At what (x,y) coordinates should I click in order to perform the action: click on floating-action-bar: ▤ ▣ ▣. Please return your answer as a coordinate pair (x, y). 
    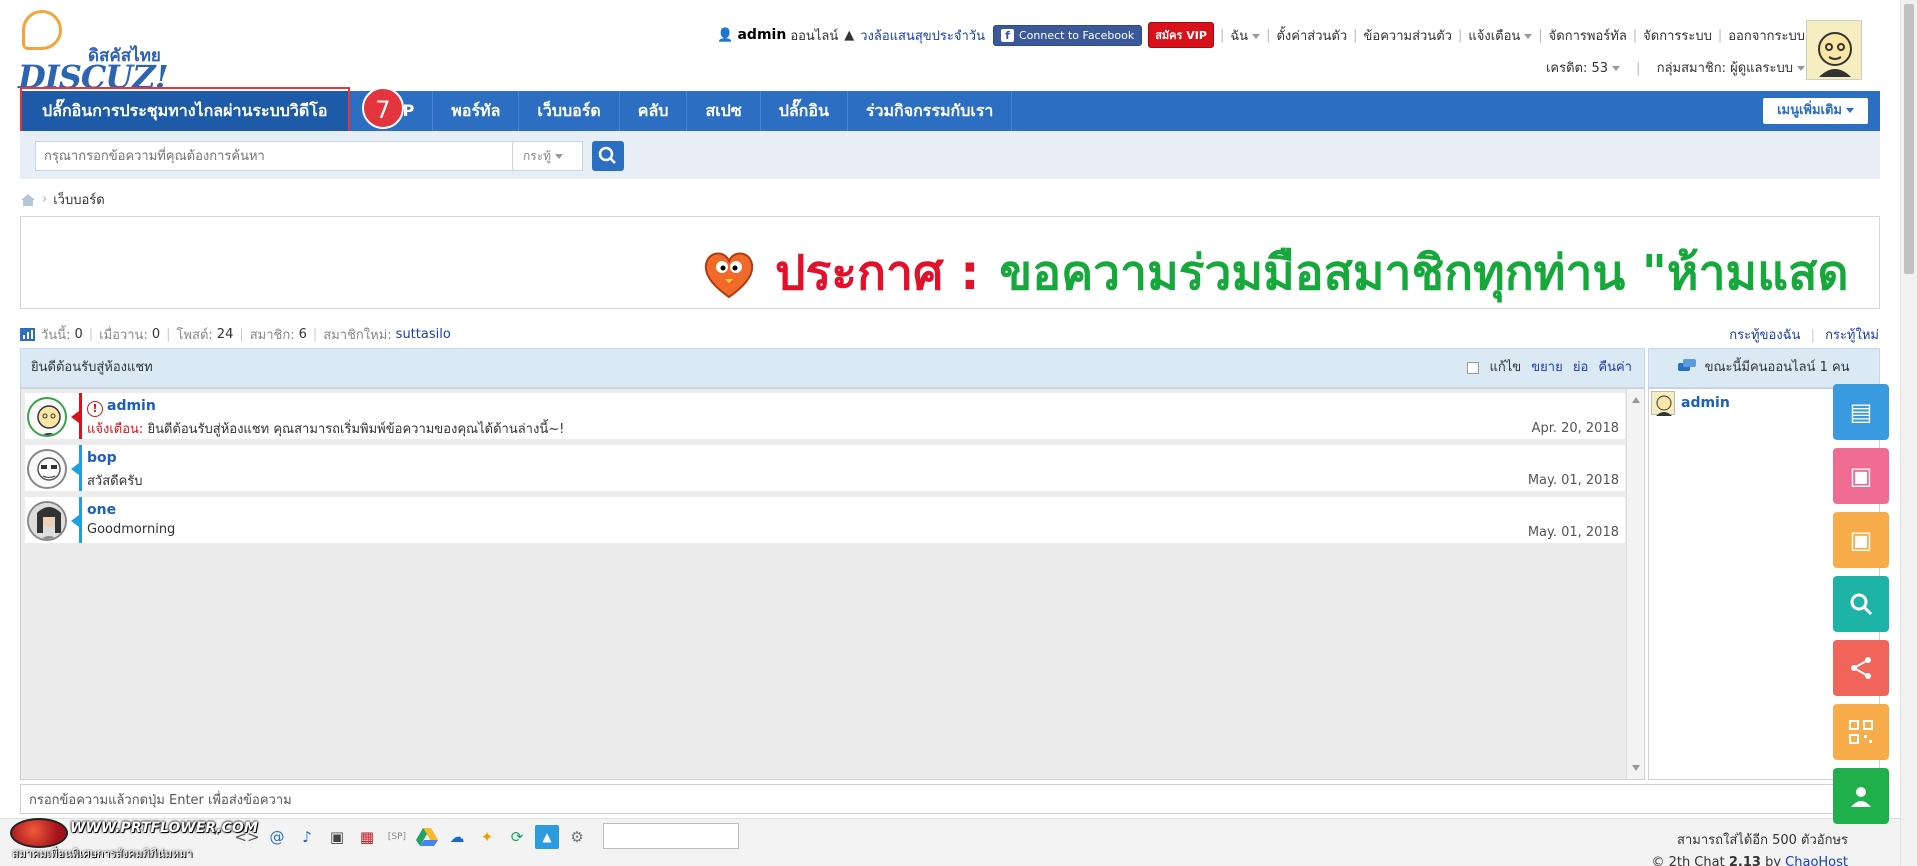
    Looking at the image, I should click on (1861, 604).